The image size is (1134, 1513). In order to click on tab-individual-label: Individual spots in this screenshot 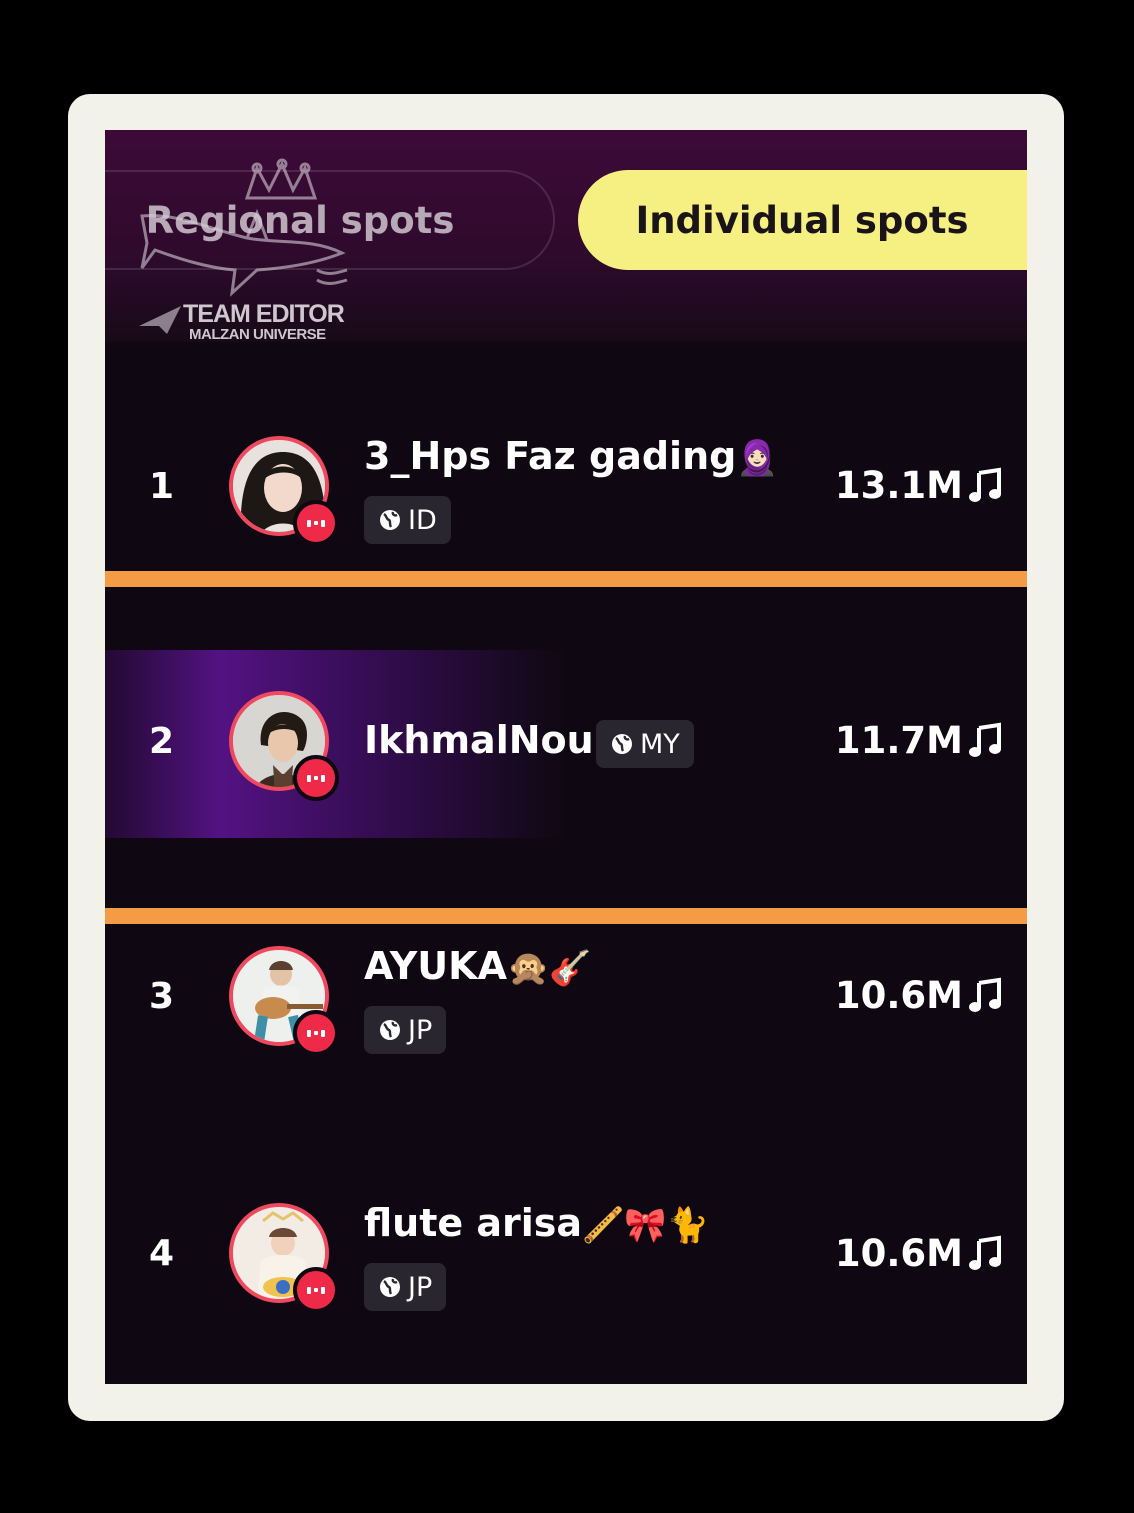, I will do `click(802, 220)`.